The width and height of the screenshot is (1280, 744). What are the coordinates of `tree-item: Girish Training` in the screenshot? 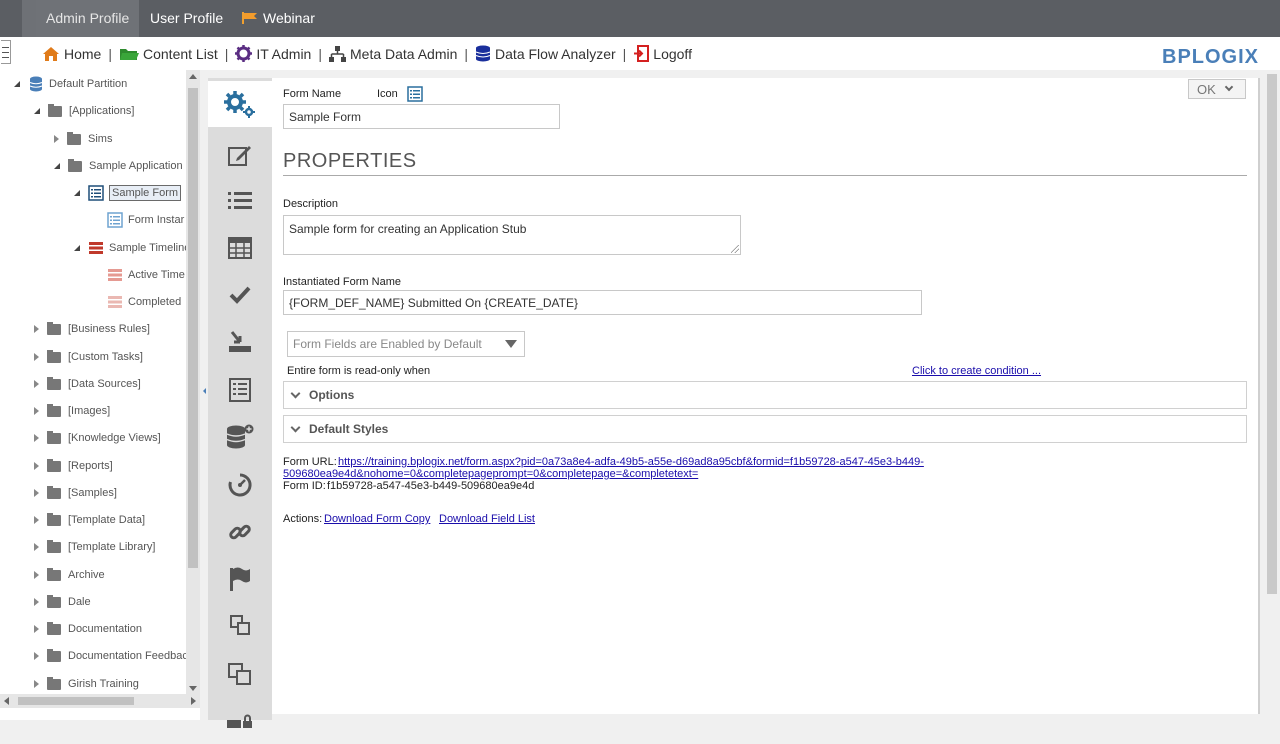 It's located at (86, 684).